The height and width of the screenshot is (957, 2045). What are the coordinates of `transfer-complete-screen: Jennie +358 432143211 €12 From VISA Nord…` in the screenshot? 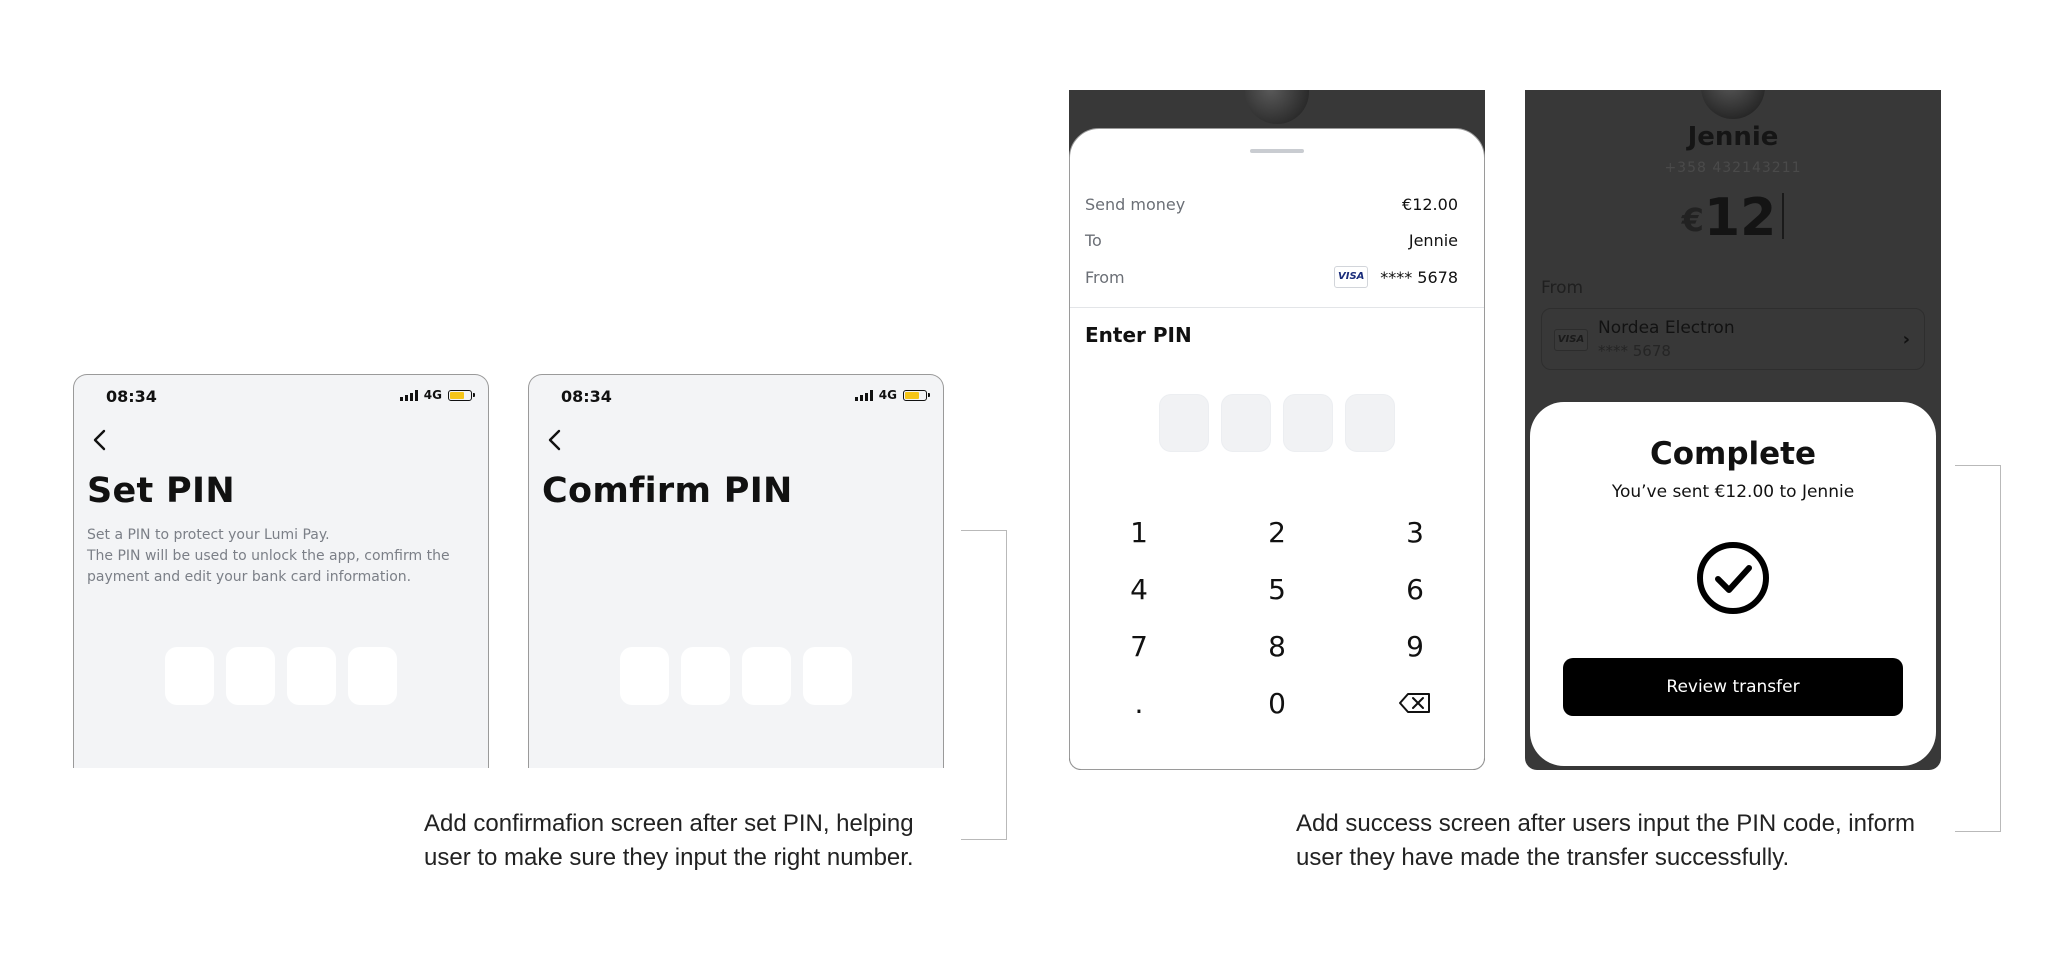 It's located at (1733, 430).